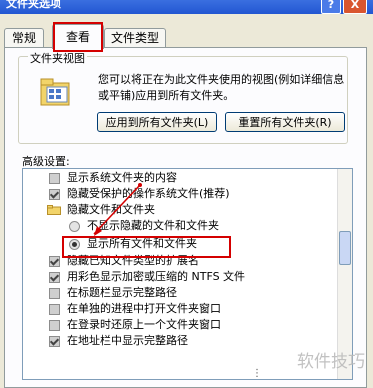  What do you see at coordinates (186, 7) in the screenshot?
I see `title-bar: 文件夹选项 ? X` at bounding box center [186, 7].